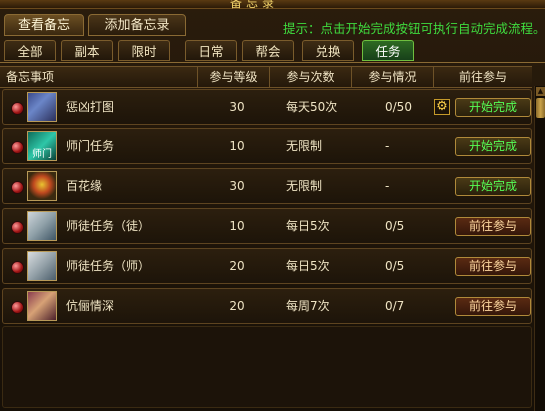 The width and height of the screenshot is (545, 411). I want to click on lady-portrait-icon, so click(42, 306).